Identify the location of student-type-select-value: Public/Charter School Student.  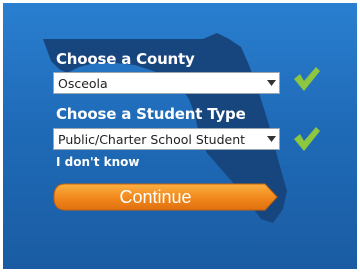
(152, 139).